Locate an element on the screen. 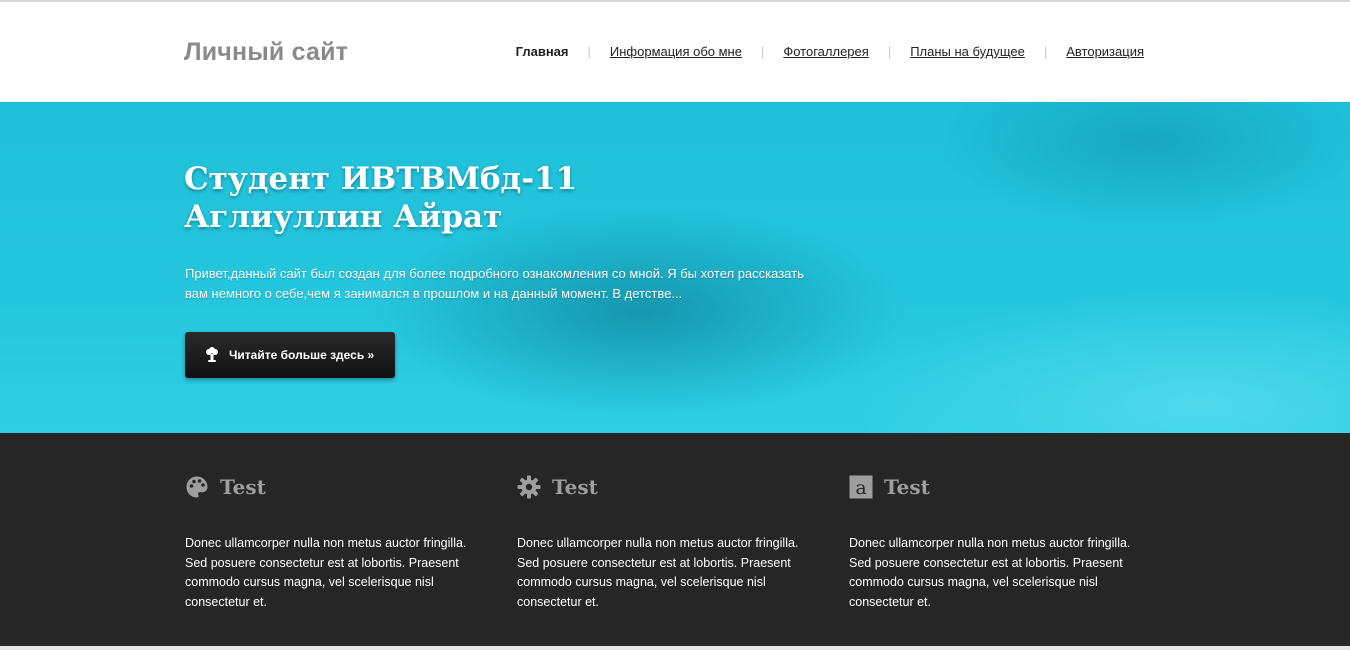 The width and height of the screenshot is (1350, 650). feature-header: a Test is located at coordinates (999, 487).